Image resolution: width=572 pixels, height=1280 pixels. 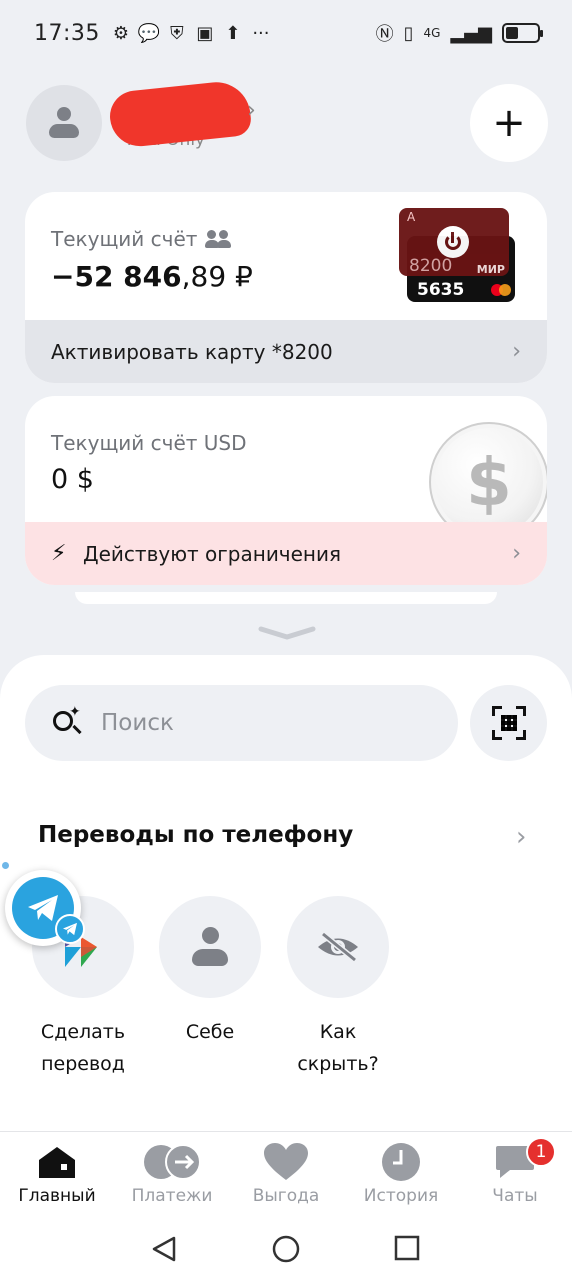 What do you see at coordinates (67, 33) in the screenshot?
I see `status-time: 17:35` at bounding box center [67, 33].